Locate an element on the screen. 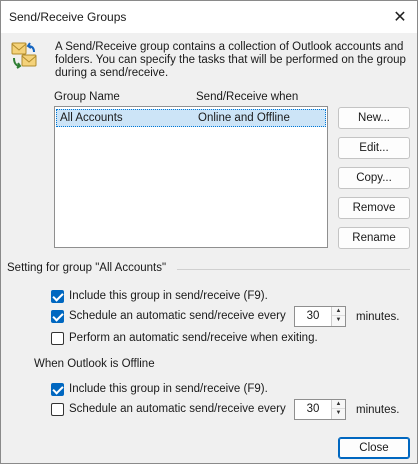 The width and height of the screenshot is (418, 464). list-item: All Accounts Online and Offline is located at coordinates (191, 118).